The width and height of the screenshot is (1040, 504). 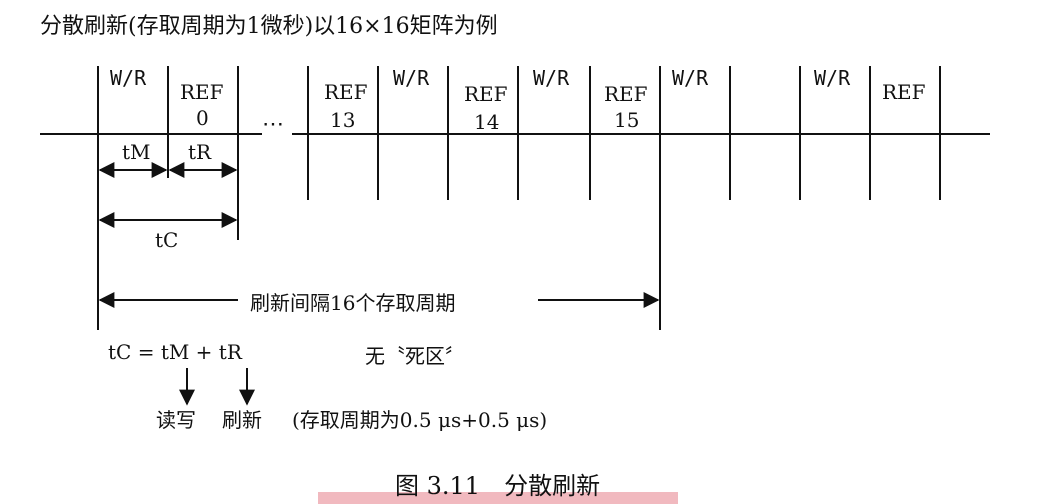 What do you see at coordinates (486, 94) in the screenshot?
I see `slot-ref14-label: REF` at bounding box center [486, 94].